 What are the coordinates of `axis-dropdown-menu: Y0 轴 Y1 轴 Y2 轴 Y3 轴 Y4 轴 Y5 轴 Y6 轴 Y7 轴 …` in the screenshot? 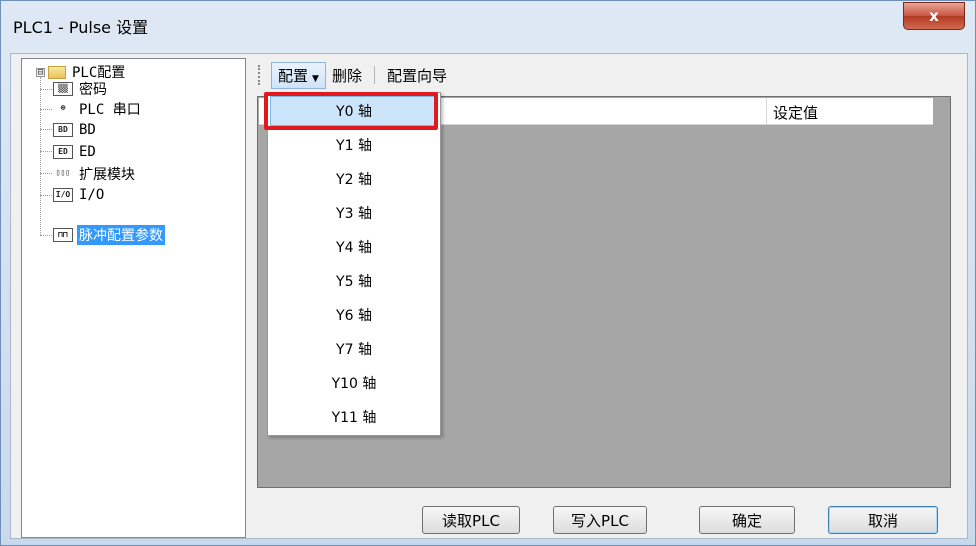 It's located at (354, 264).